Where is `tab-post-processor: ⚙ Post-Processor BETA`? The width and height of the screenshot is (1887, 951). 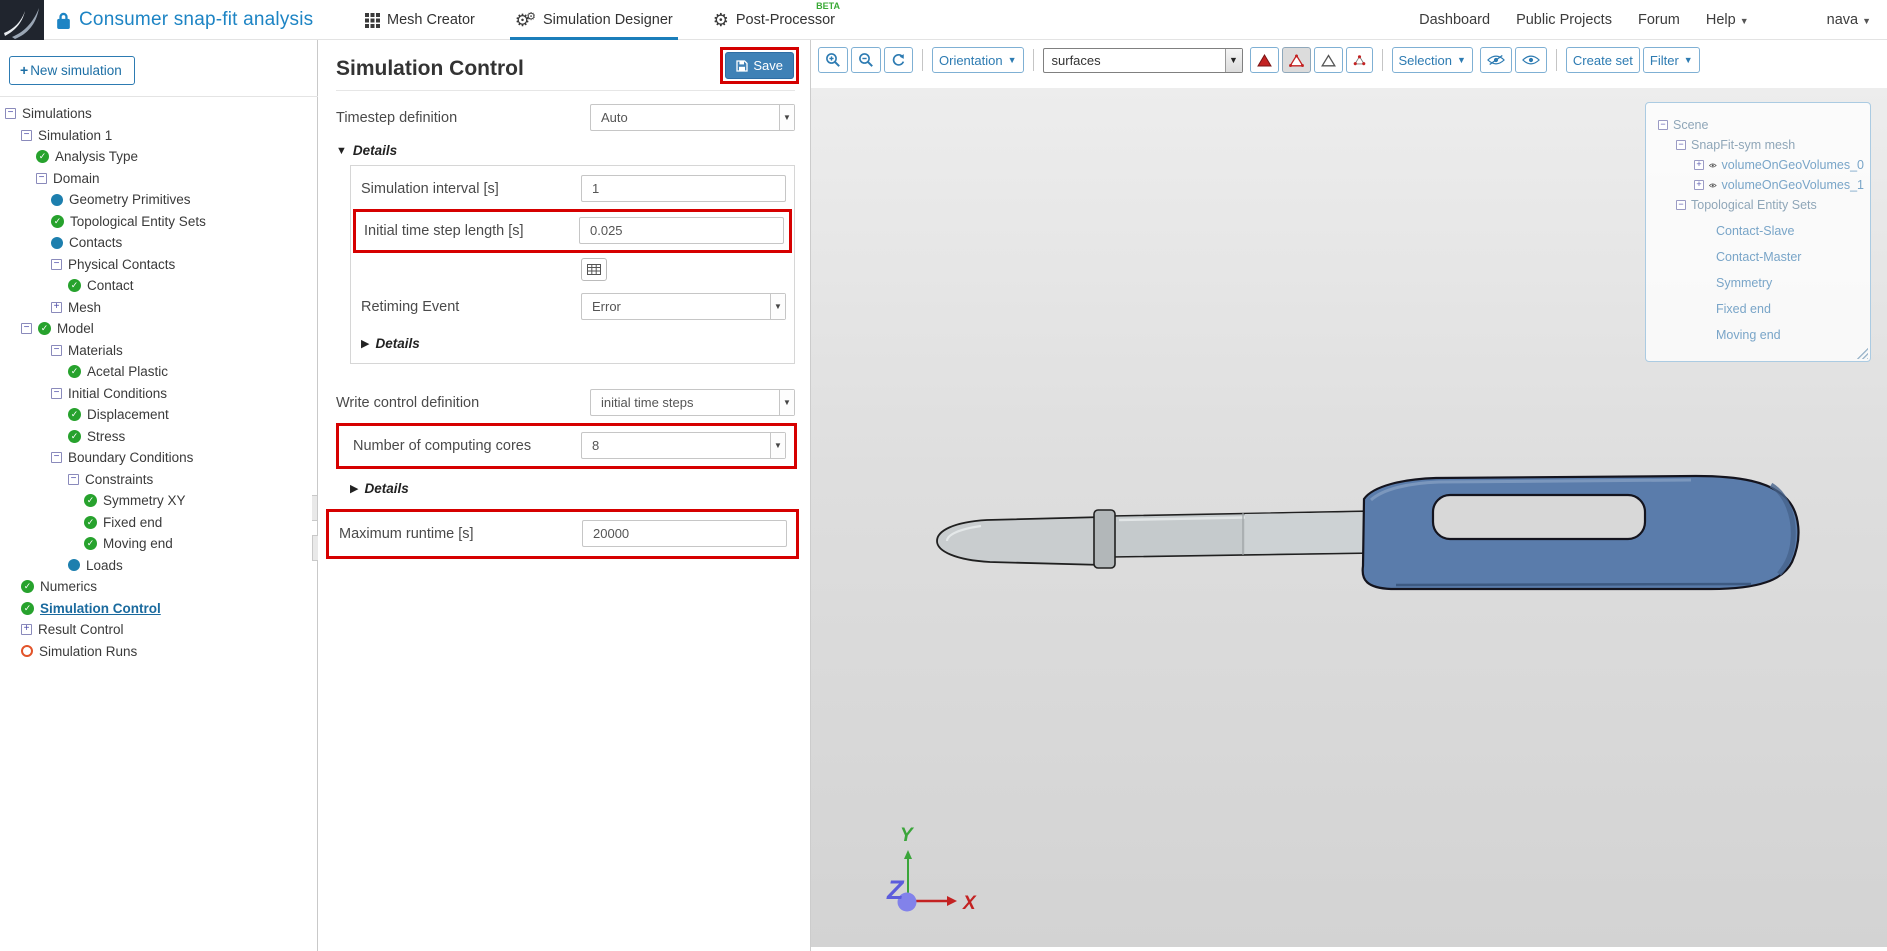
tab-post-processor: ⚙ Post-Processor BETA is located at coordinates (775, 20).